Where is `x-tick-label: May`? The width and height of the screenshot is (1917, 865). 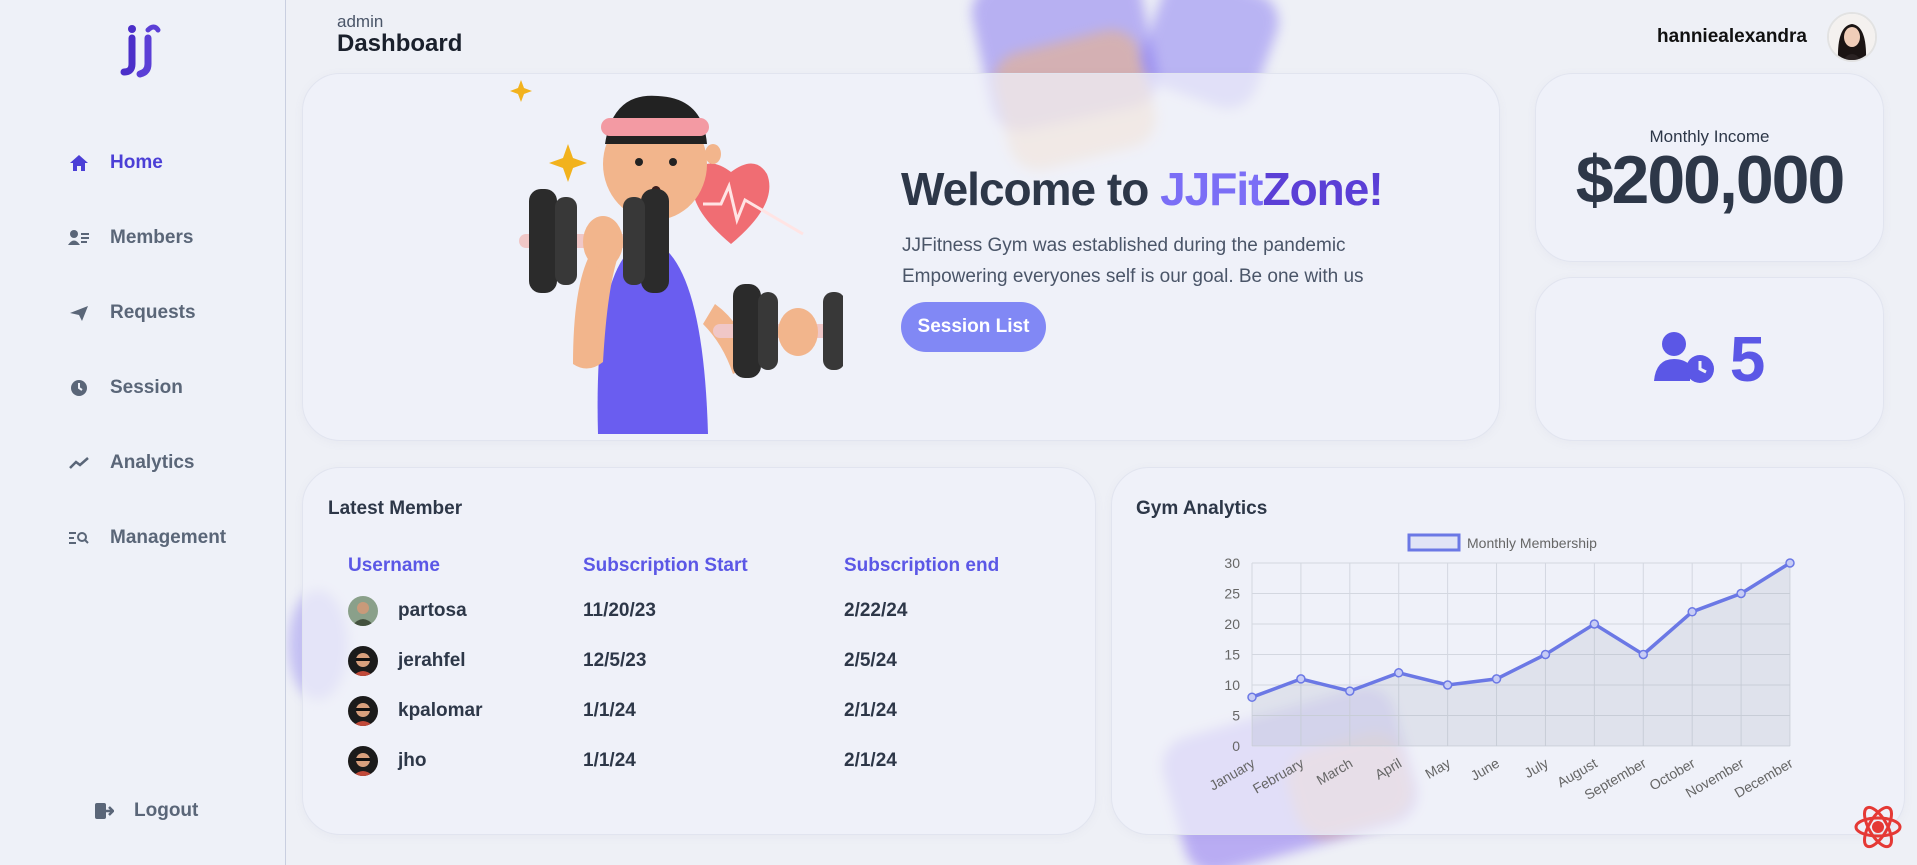
x-tick-label: May is located at coordinates (1437, 768).